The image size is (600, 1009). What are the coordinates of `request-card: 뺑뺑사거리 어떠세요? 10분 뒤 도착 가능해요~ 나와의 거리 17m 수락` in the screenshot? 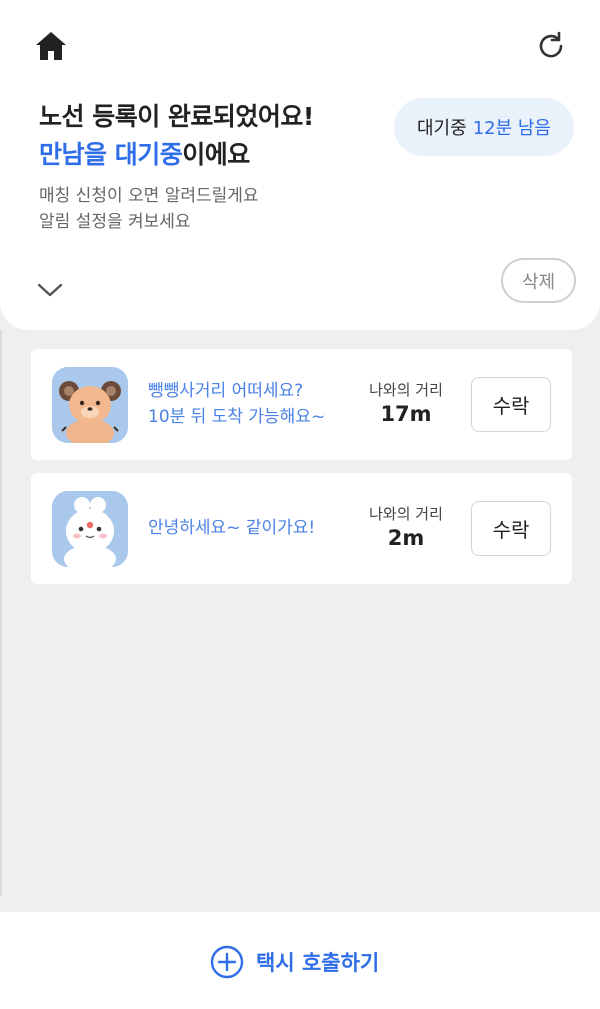 It's located at (301, 404).